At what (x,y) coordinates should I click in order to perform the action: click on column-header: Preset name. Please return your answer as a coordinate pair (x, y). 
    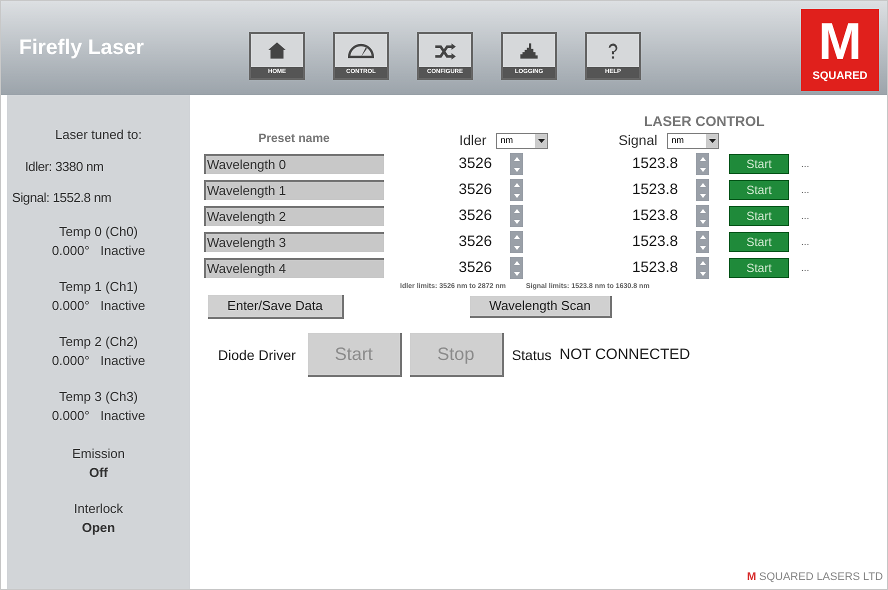
    Looking at the image, I should click on (294, 138).